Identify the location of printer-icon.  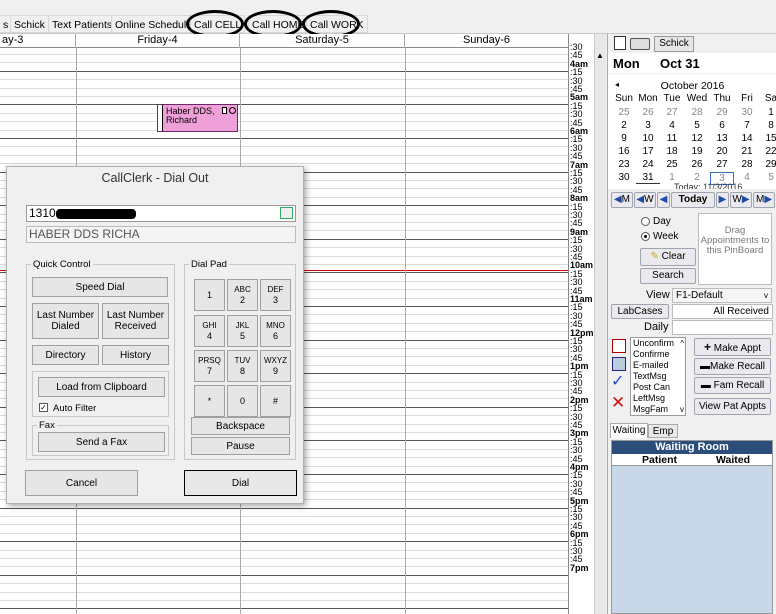
(640, 44).